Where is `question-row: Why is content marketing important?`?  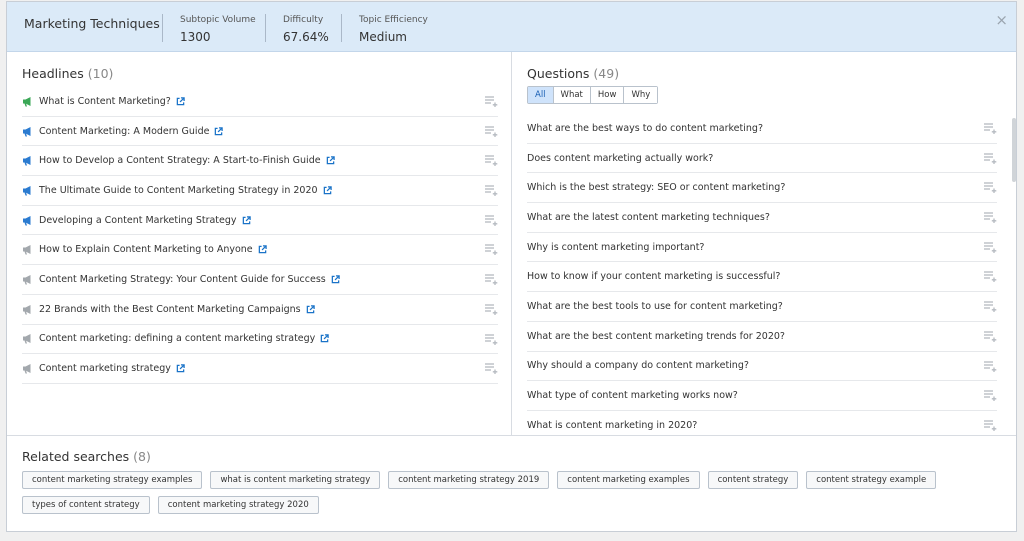 question-row: Why is content marketing important? is located at coordinates (762, 248).